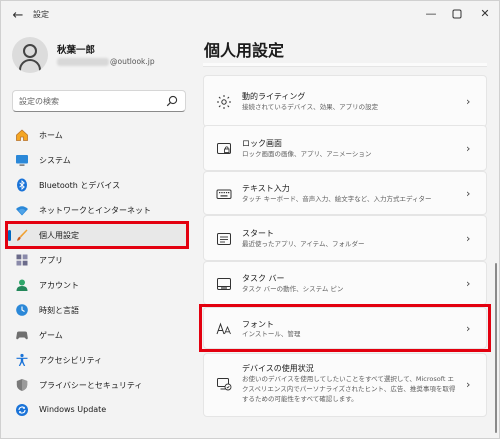  Describe the element at coordinates (345, 101) in the screenshot. I see `card-dynamic-lighting: 動的ライティング 接続されているデバイス、効果、アプリの設定 ›` at that location.